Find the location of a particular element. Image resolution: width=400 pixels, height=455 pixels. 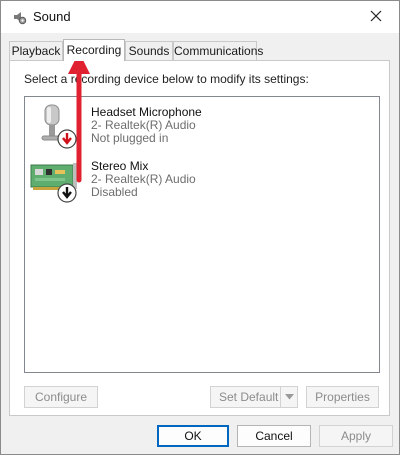

tab-recording: Recording is located at coordinates (94, 50).